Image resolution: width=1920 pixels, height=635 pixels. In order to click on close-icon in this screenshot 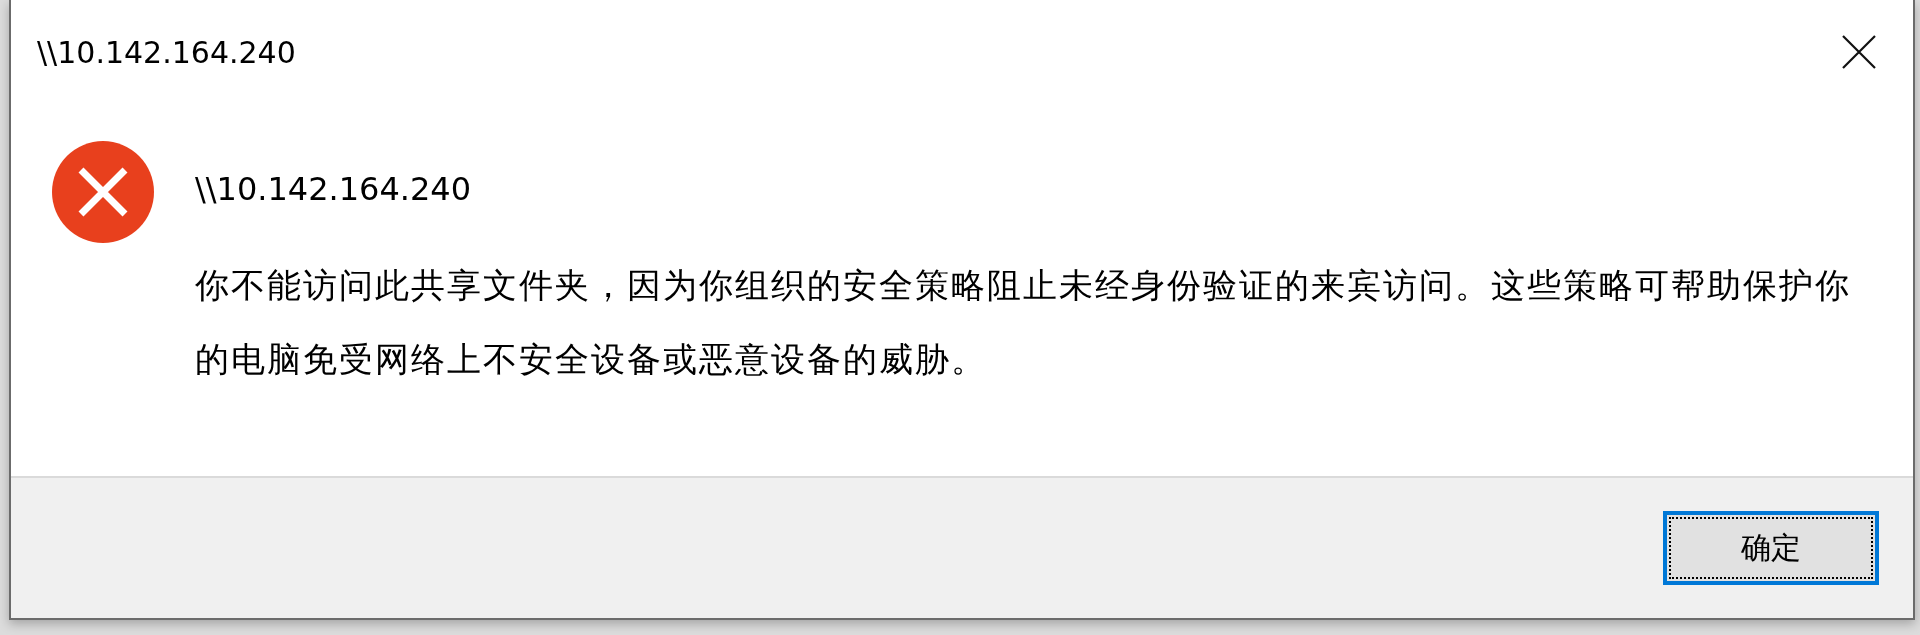, I will do `click(1859, 52)`.